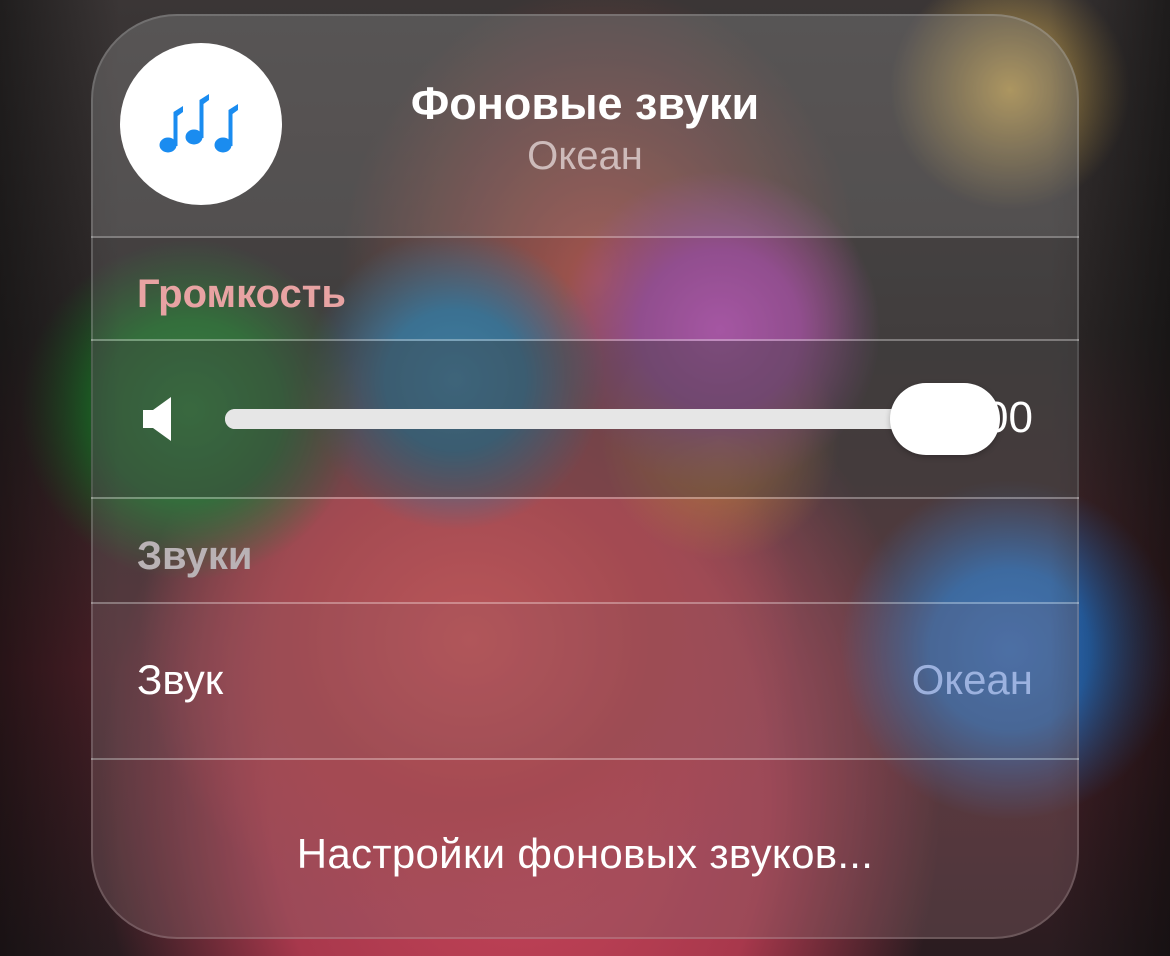 This screenshot has width=1170, height=956. I want to click on volume-section-label: Громкость, so click(241, 294).